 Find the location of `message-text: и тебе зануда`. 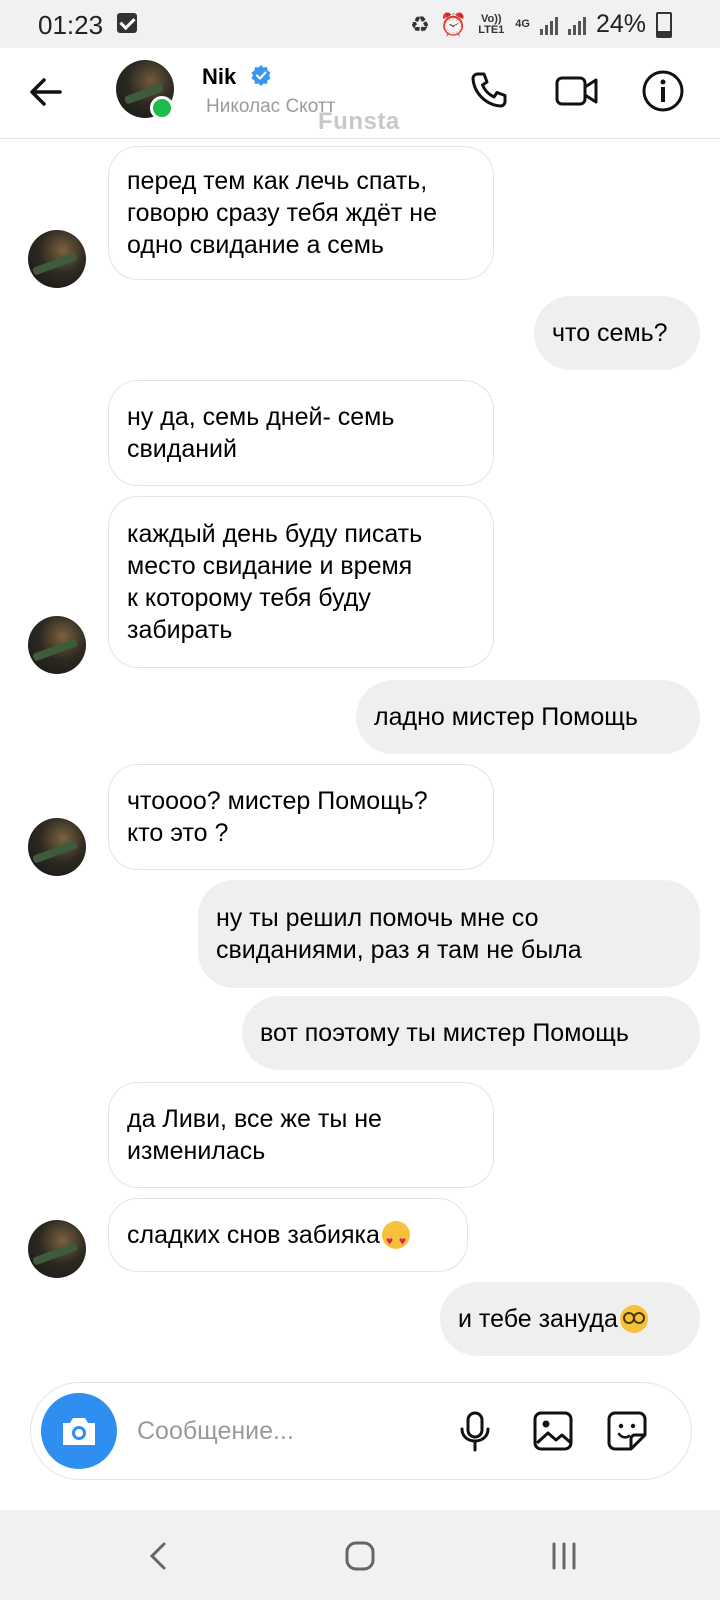

message-text: и тебе зануда is located at coordinates (538, 1319).